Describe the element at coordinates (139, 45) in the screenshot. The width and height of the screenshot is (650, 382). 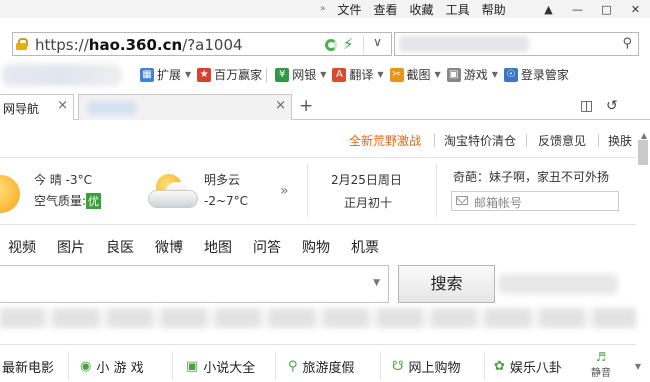
I see `url-text: https://hao.360.cn/?a1004` at that location.